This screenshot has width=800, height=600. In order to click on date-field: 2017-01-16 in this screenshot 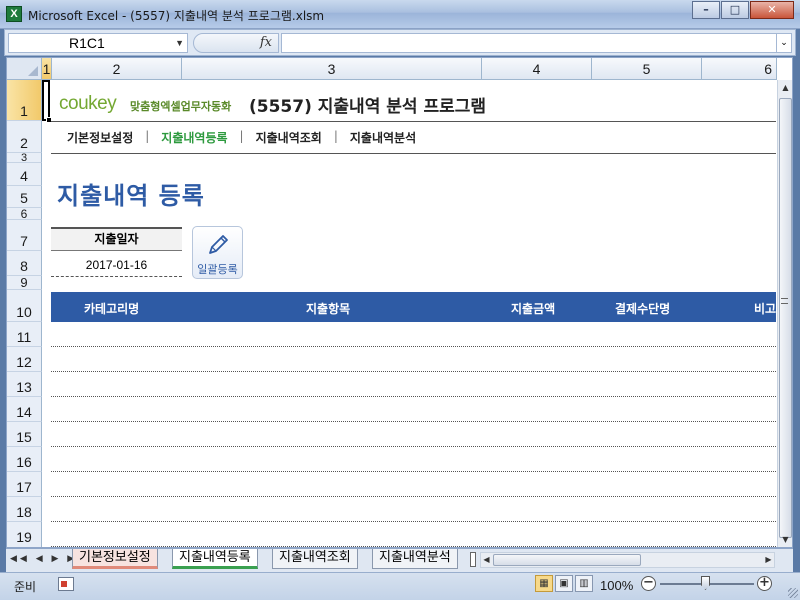, I will do `click(116, 265)`.